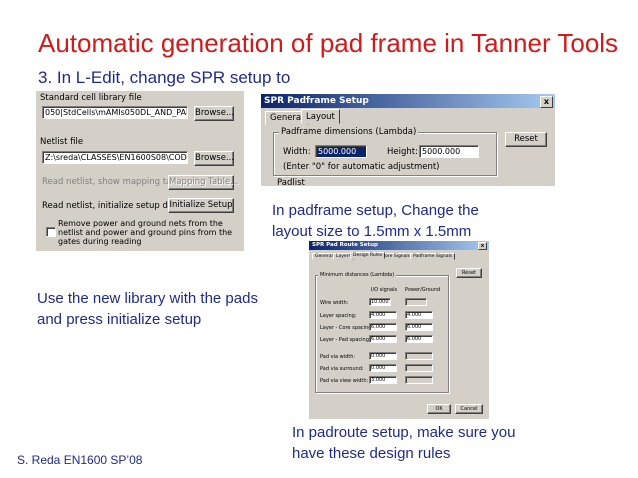 This screenshot has width=638, height=478. What do you see at coordinates (357, 275) in the screenshot?
I see `min-distances-label: Minimum distances (Lambda)` at bounding box center [357, 275].